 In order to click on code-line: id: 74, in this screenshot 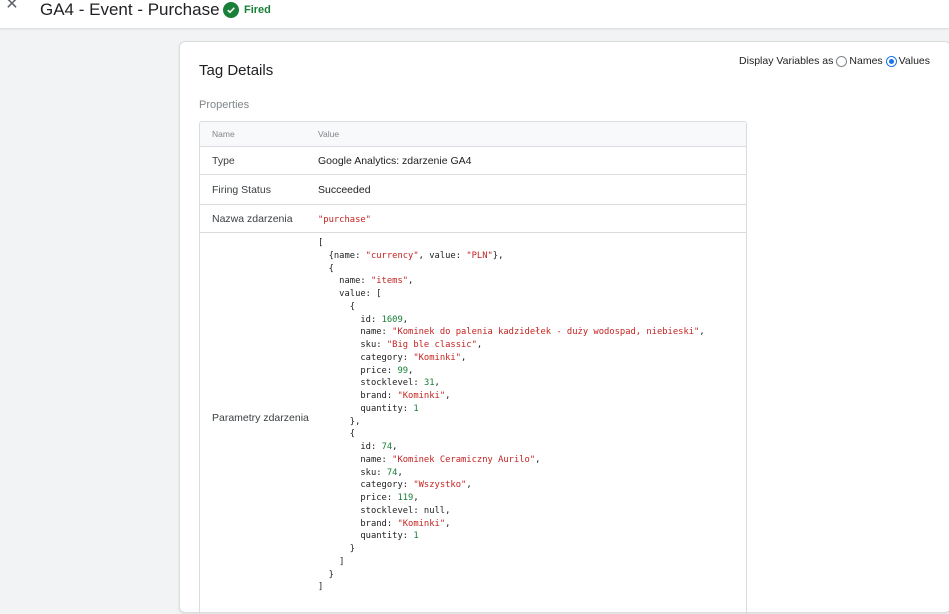, I will do `click(511, 447)`.